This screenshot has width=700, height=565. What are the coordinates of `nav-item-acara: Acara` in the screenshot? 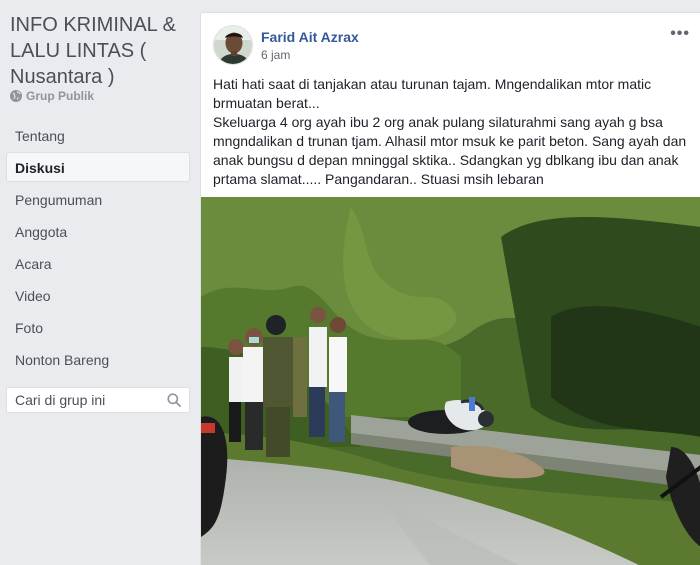 It's located at (98, 263).